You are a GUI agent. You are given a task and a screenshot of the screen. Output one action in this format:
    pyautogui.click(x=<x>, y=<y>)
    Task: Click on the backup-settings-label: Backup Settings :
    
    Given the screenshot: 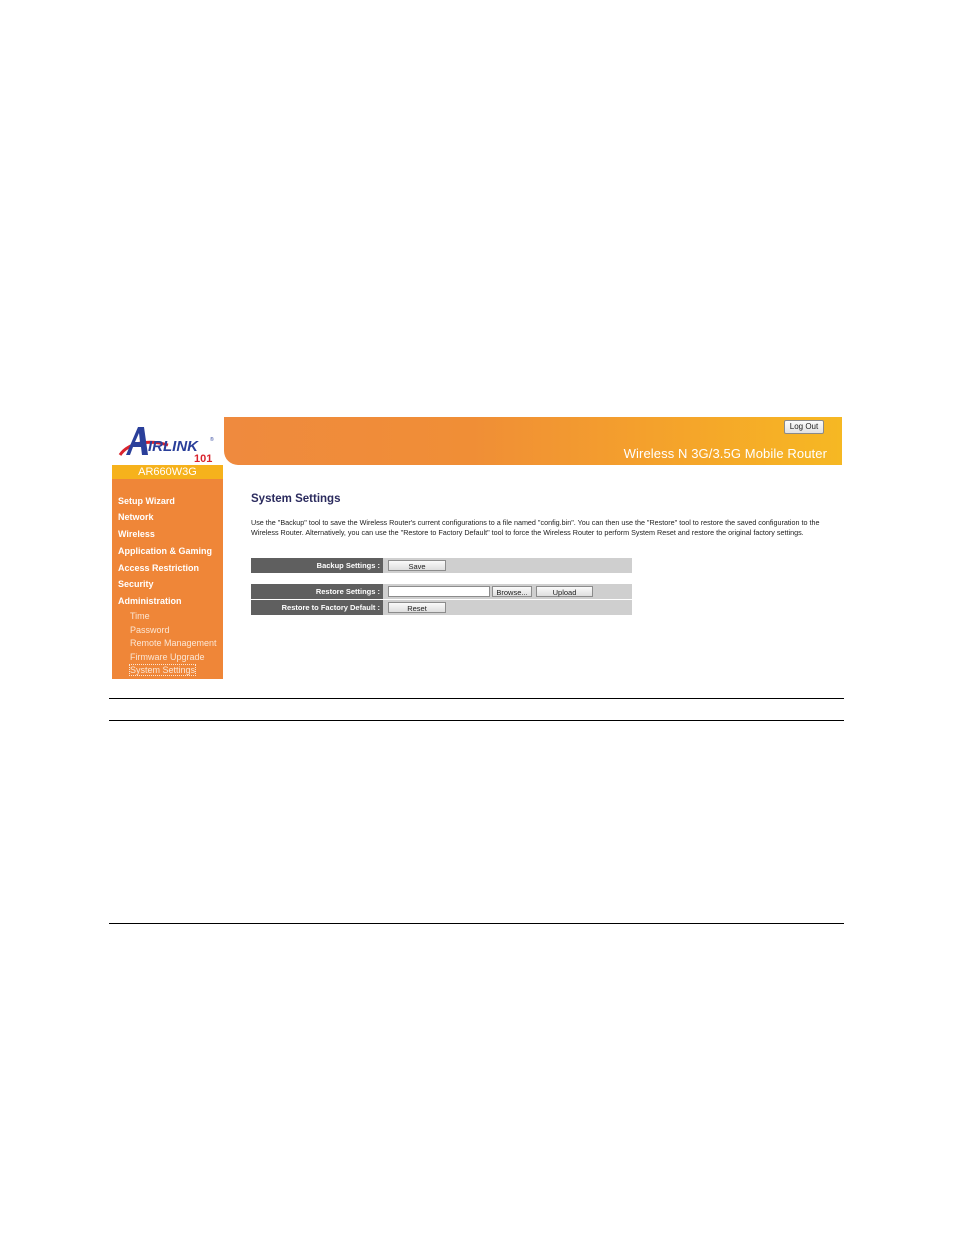 What is the action you would take?
    pyautogui.click(x=317, y=565)
    